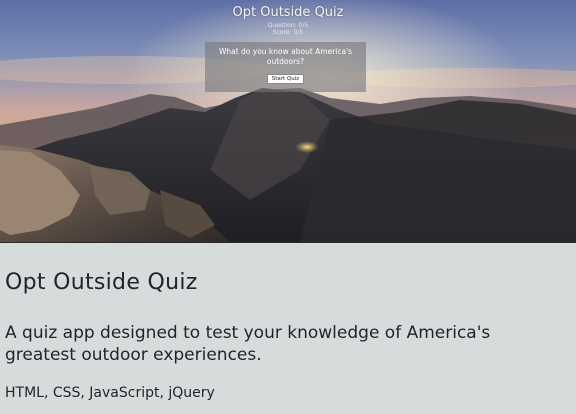  What do you see at coordinates (110, 393) in the screenshot?
I see `project-technologies: HTML, CSS, JavaScript, jQuery` at bounding box center [110, 393].